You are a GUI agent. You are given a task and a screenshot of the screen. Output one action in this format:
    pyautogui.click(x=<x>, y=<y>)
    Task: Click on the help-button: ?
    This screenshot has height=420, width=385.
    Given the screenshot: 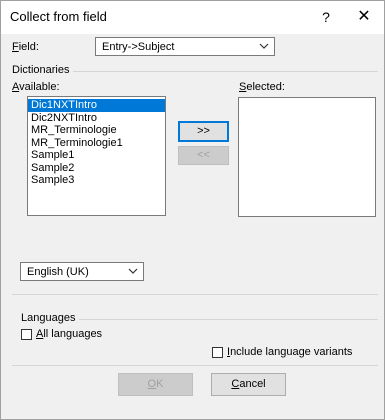 What is the action you would take?
    pyautogui.click(x=326, y=17)
    